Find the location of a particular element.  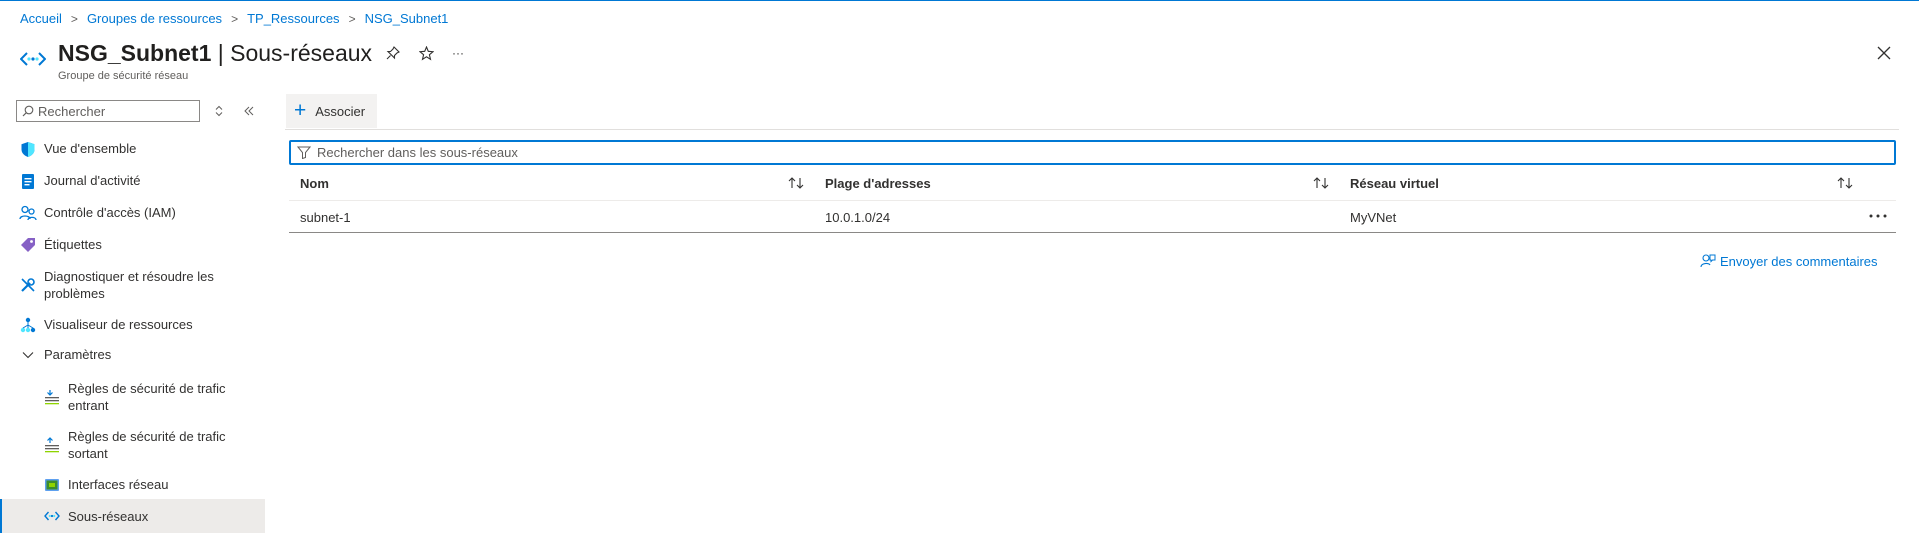

subnet-icon is located at coordinates (52, 516).